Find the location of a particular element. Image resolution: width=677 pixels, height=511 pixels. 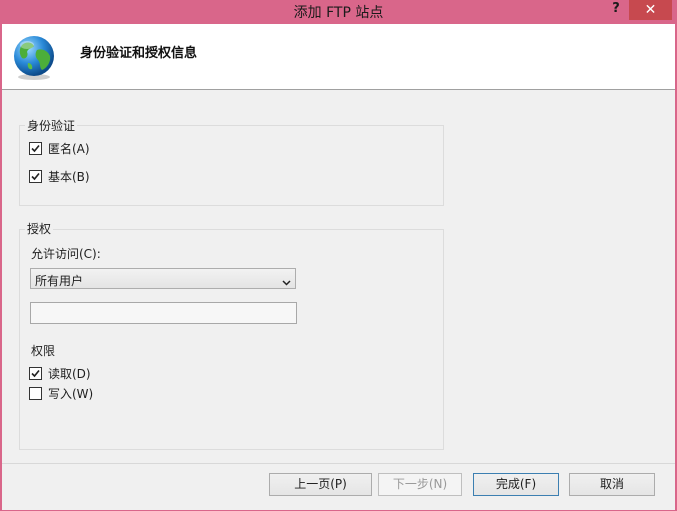

anonymous-label: 匿名(A) is located at coordinates (69, 148).